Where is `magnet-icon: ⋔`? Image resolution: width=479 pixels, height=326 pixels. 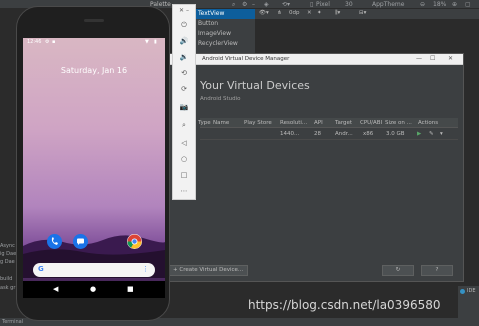
magnet-icon: ⋔ is located at coordinates (279, 13).